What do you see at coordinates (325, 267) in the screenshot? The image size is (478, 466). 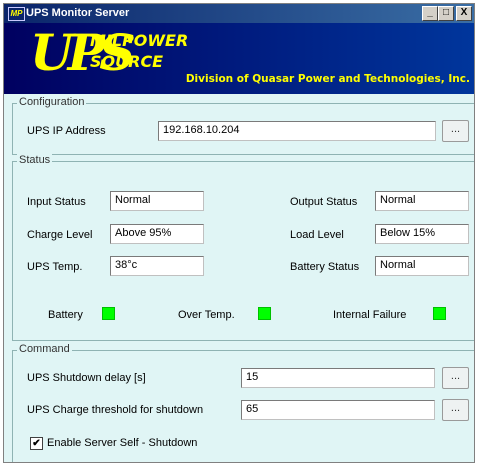 I see `battery-status-label: Battery Status` at bounding box center [325, 267].